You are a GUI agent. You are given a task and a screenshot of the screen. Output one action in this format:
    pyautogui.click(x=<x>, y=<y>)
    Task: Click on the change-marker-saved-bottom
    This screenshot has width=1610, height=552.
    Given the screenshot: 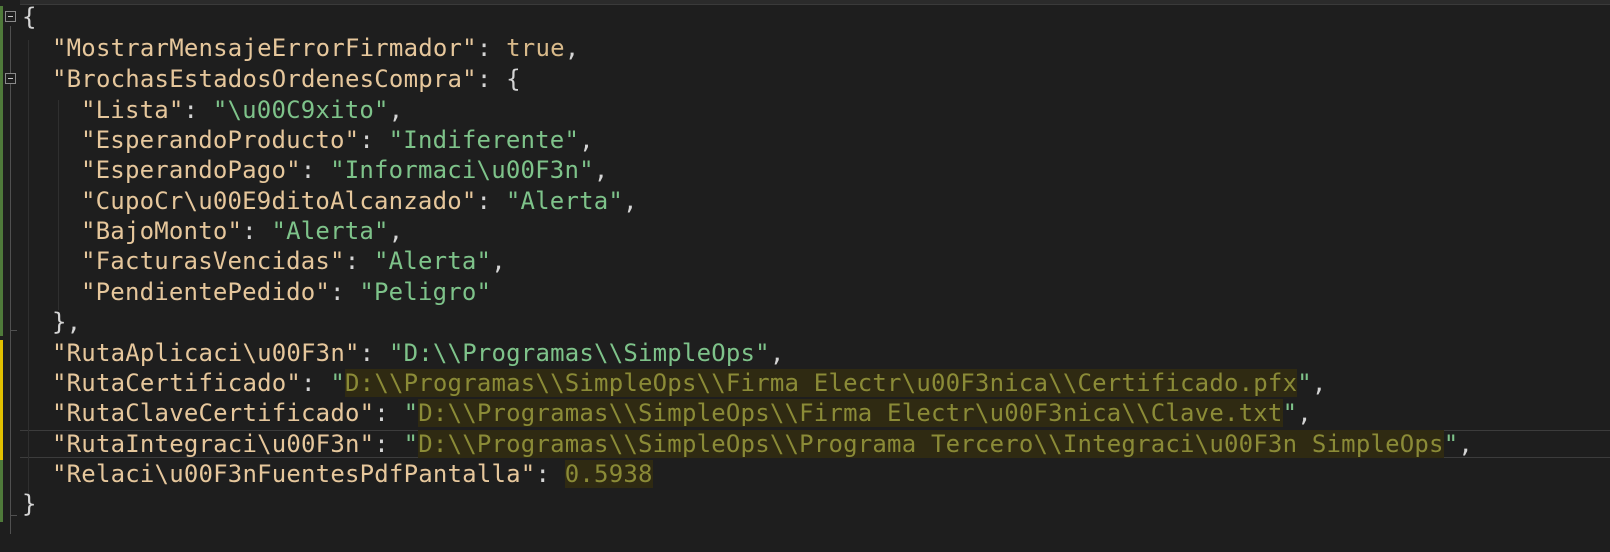 What is the action you would take?
    pyautogui.click(x=1, y=491)
    